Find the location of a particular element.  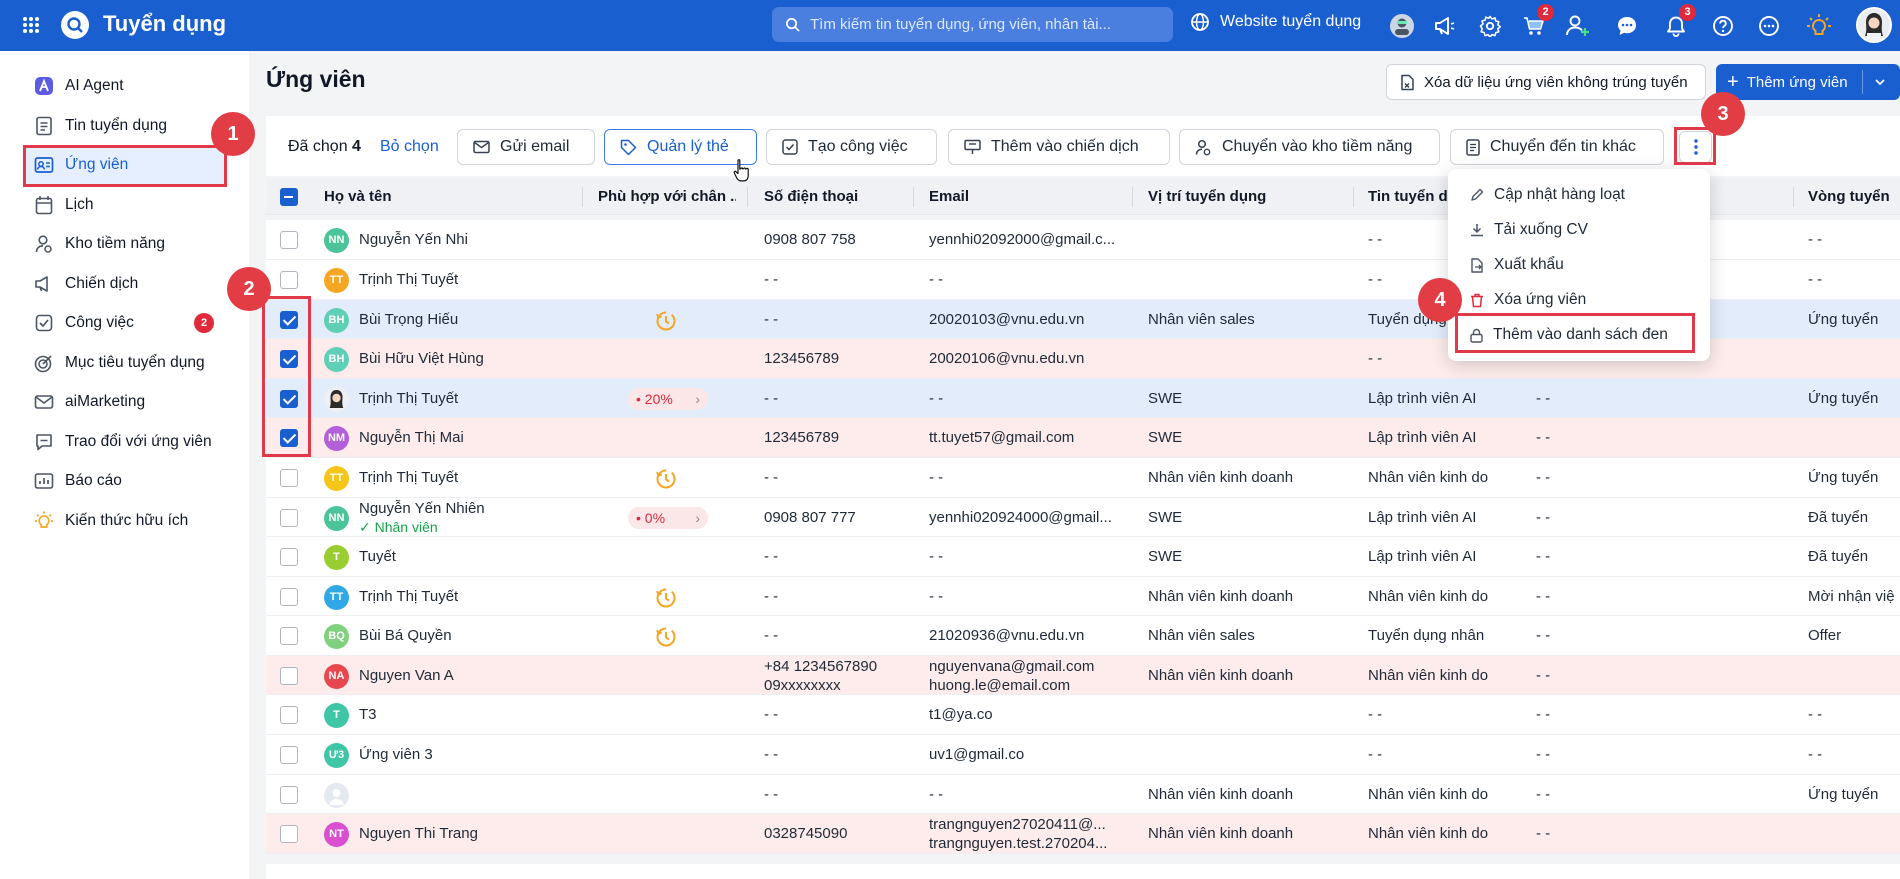

add-candidate-button: + Thêm ứng viên is located at coordinates (1808, 82).